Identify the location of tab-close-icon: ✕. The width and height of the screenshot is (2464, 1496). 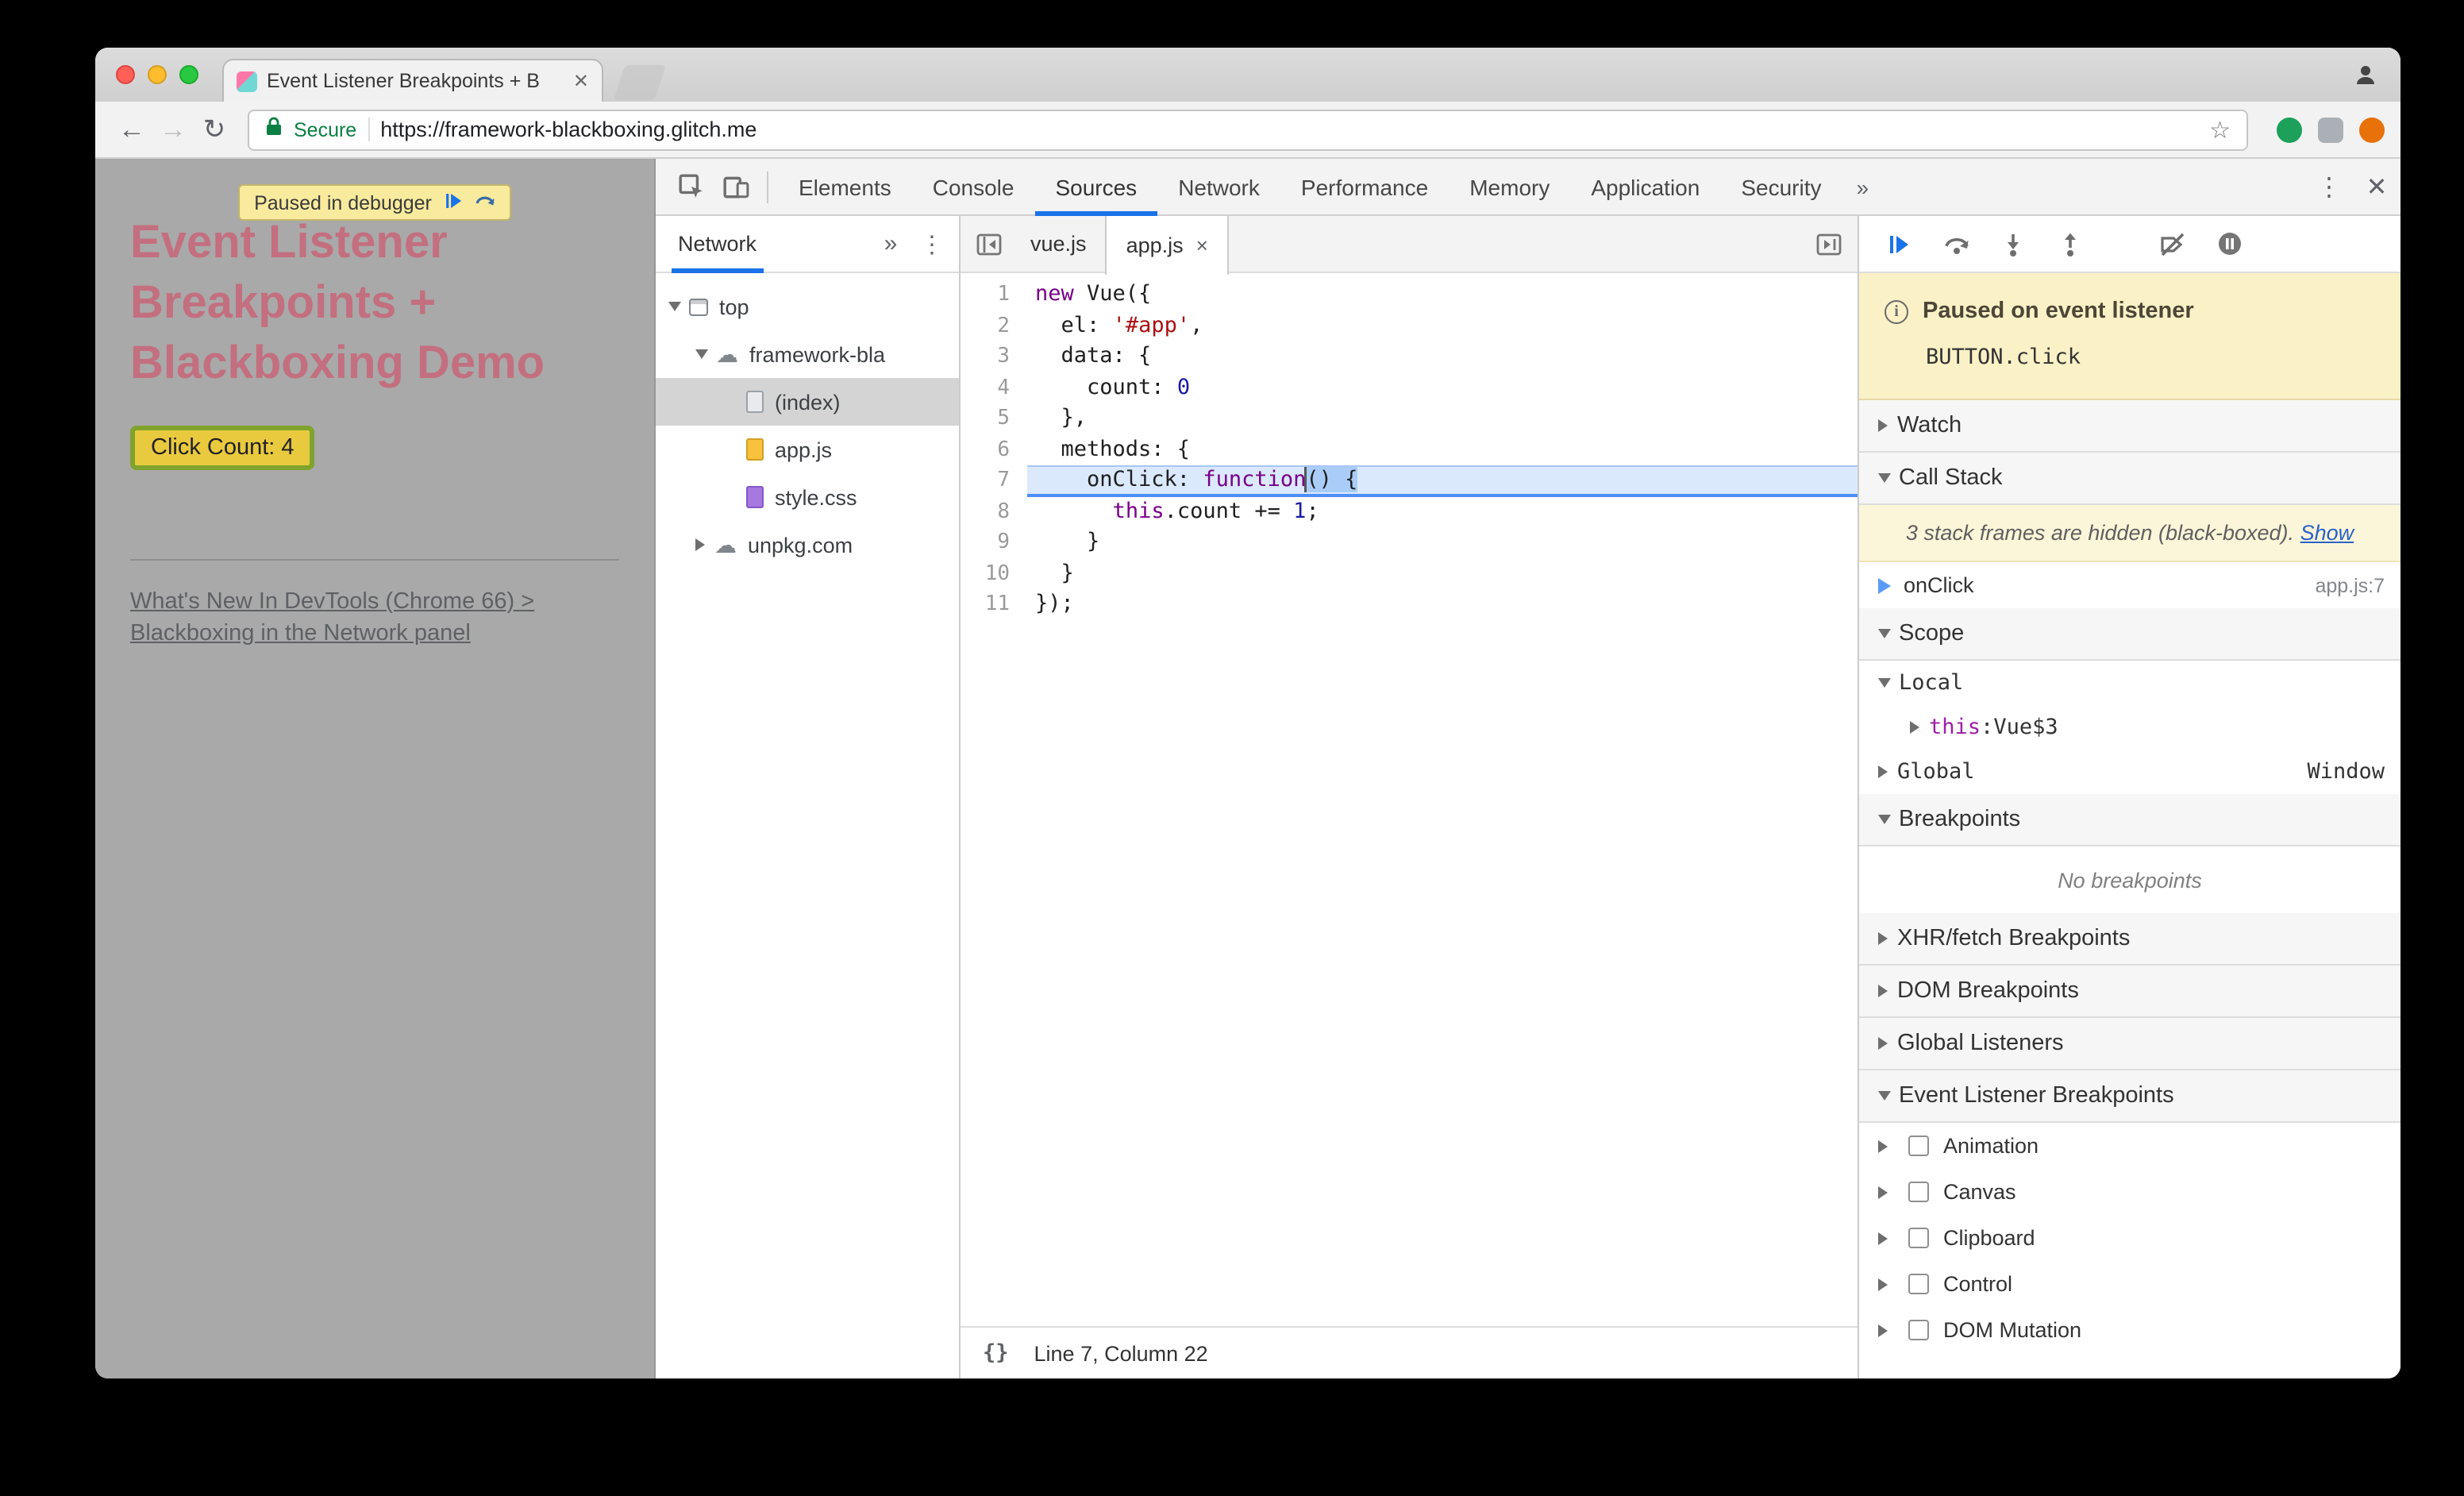
(581, 81).